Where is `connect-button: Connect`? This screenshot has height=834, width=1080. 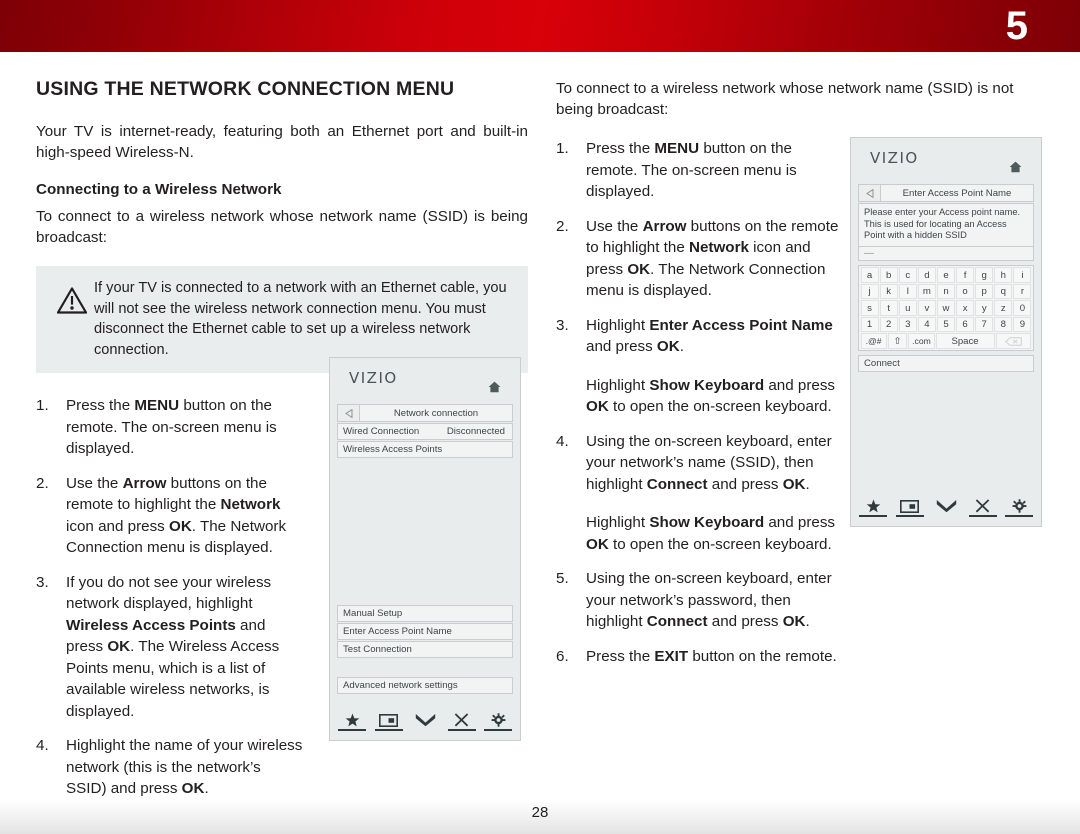 connect-button: Connect is located at coordinates (946, 364).